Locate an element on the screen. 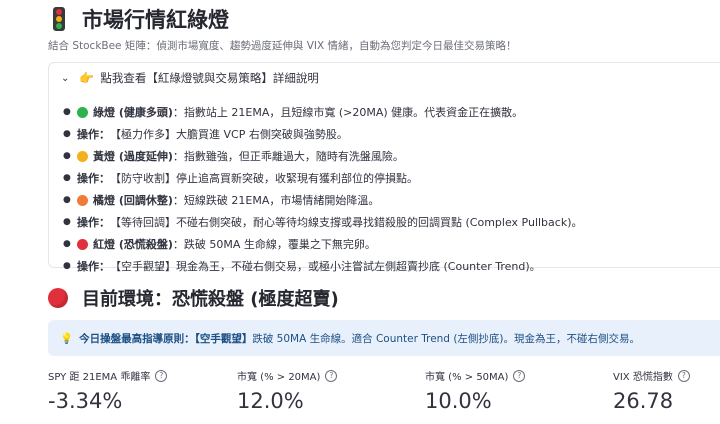 The width and height of the screenshot is (720, 424). green-dot-icon is located at coordinates (82, 112).